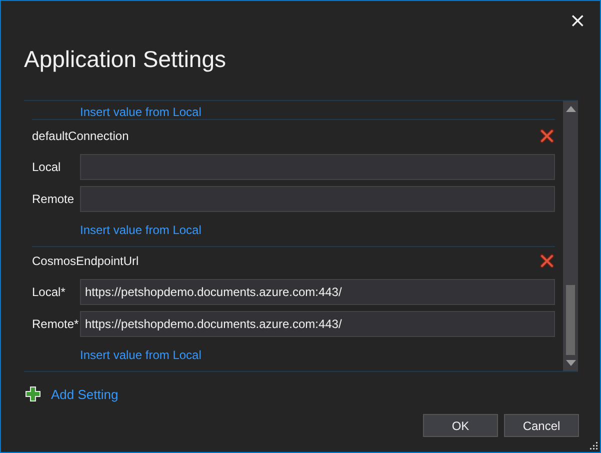  Describe the element at coordinates (80, 136) in the screenshot. I see `setting-name: defaultConnection` at that location.